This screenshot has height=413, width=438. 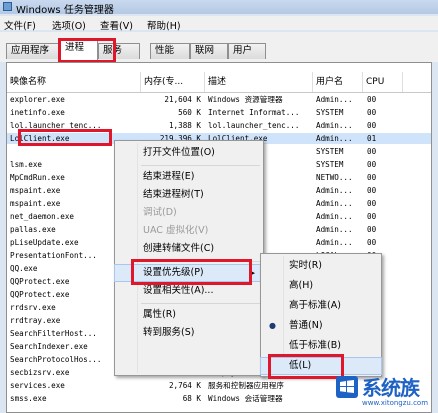 What do you see at coordinates (259, 82) in the screenshot?
I see `column-description: 描述` at bounding box center [259, 82].